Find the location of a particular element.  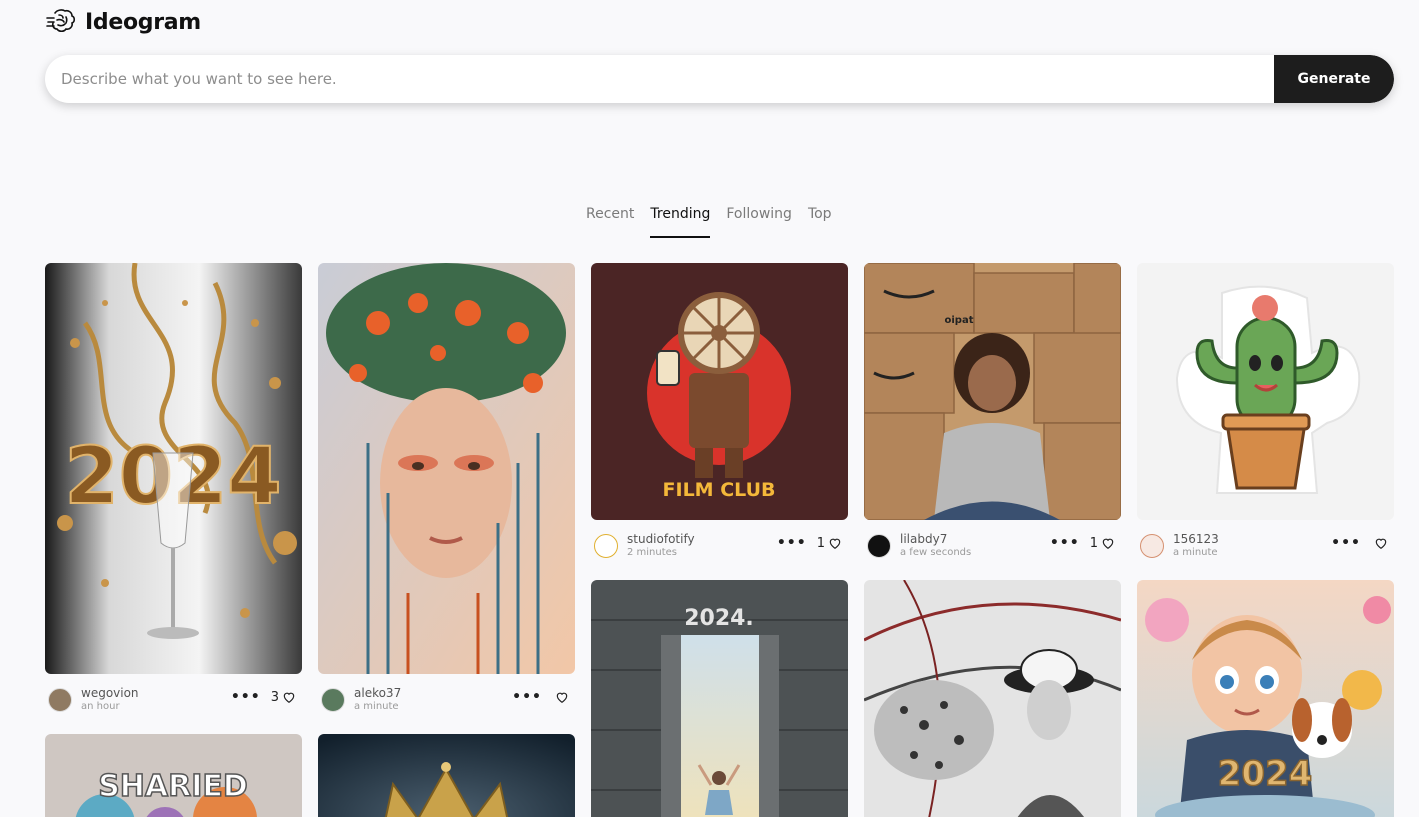

card-image-text: 2024 is located at coordinates (1265, 774).